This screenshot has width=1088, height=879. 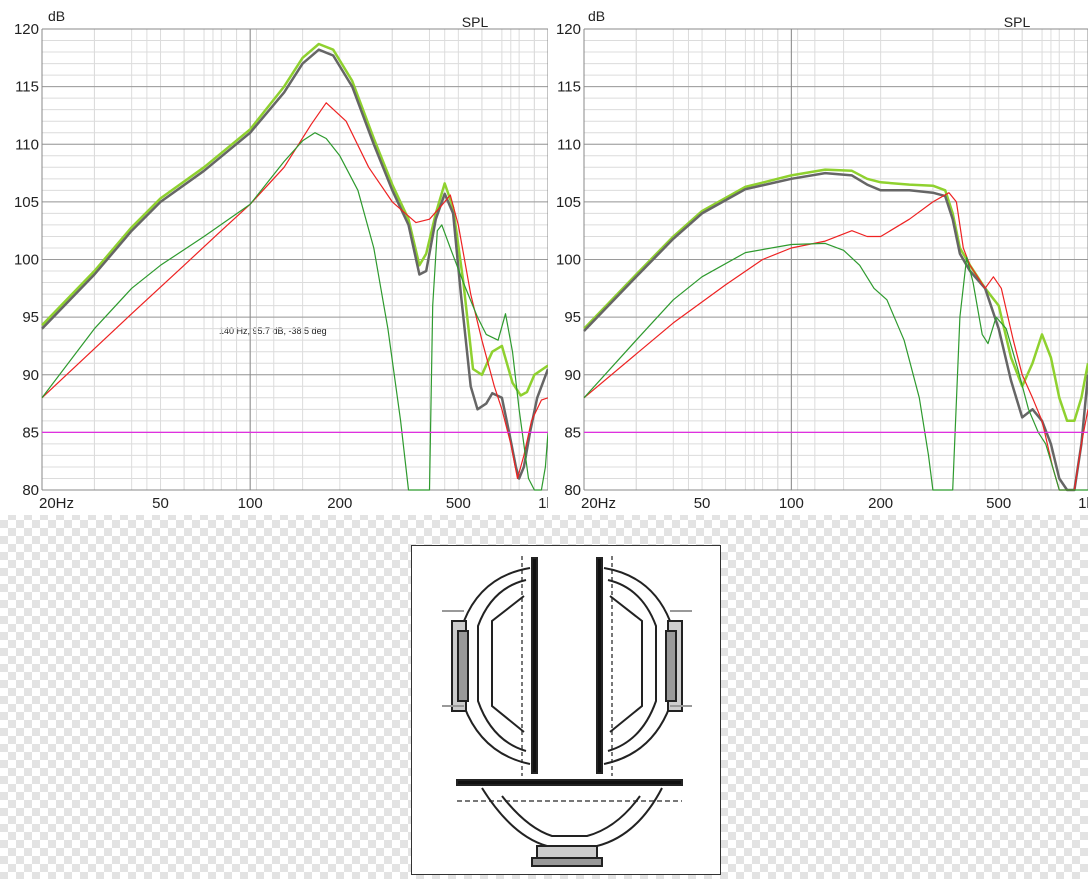 I want to click on driver-front-bottom, so click(x=569, y=823).